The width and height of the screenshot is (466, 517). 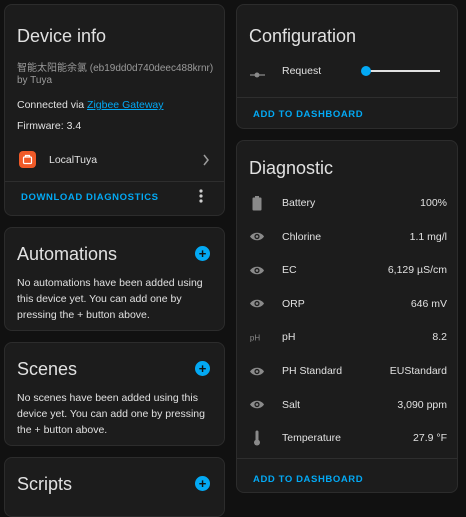 I want to click on diagnostic-label: EC, so click(x=289, y=270).